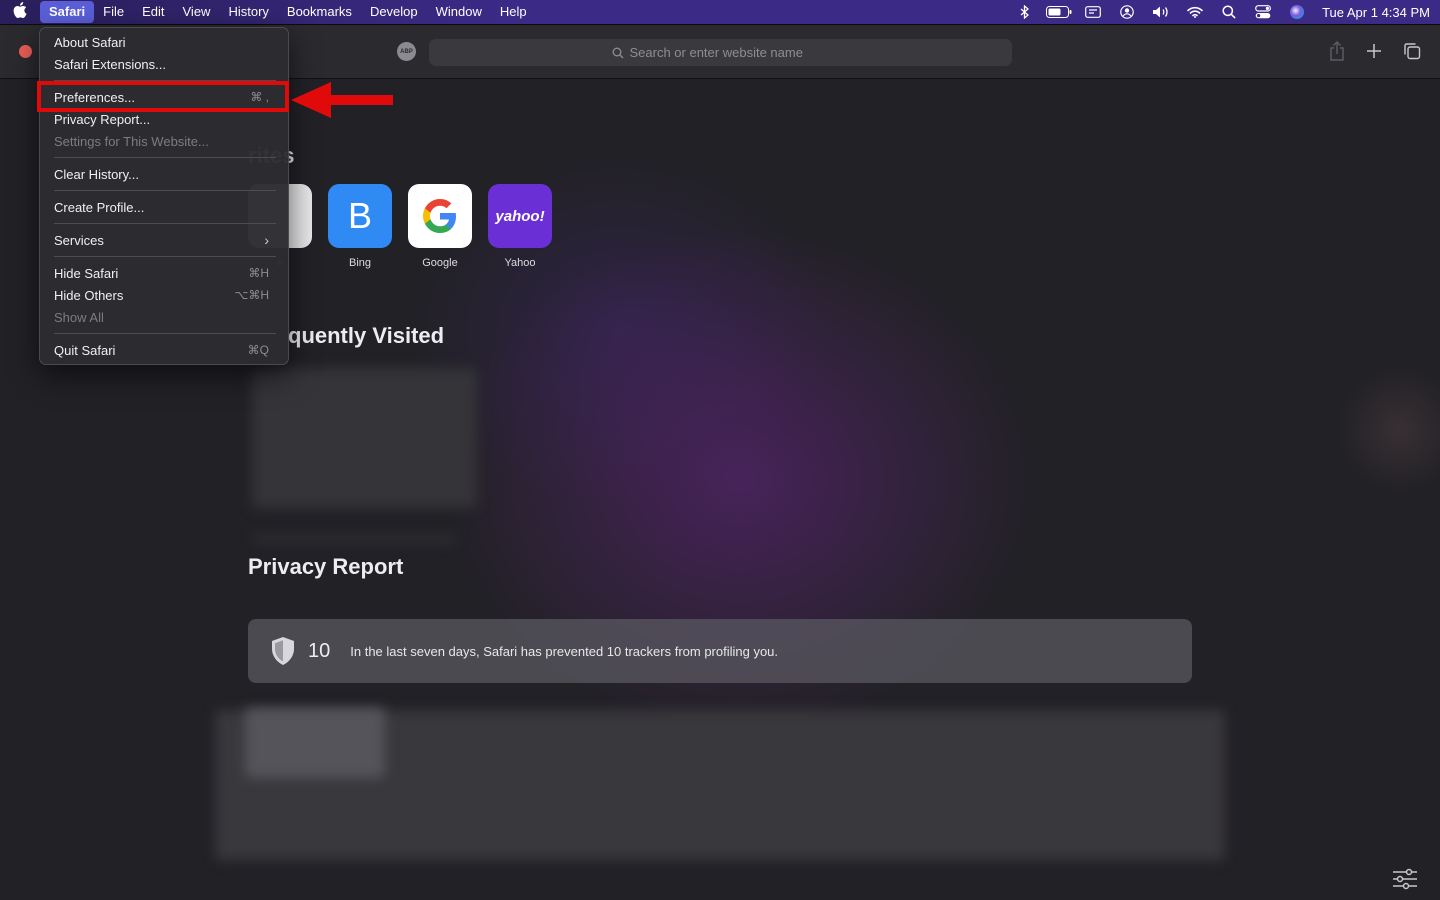 This screenshot has height=900, width=1440. Describe the element at coordinates (364, 438) in the screenshot. I see `frequent-site-thumbnail` at that location.